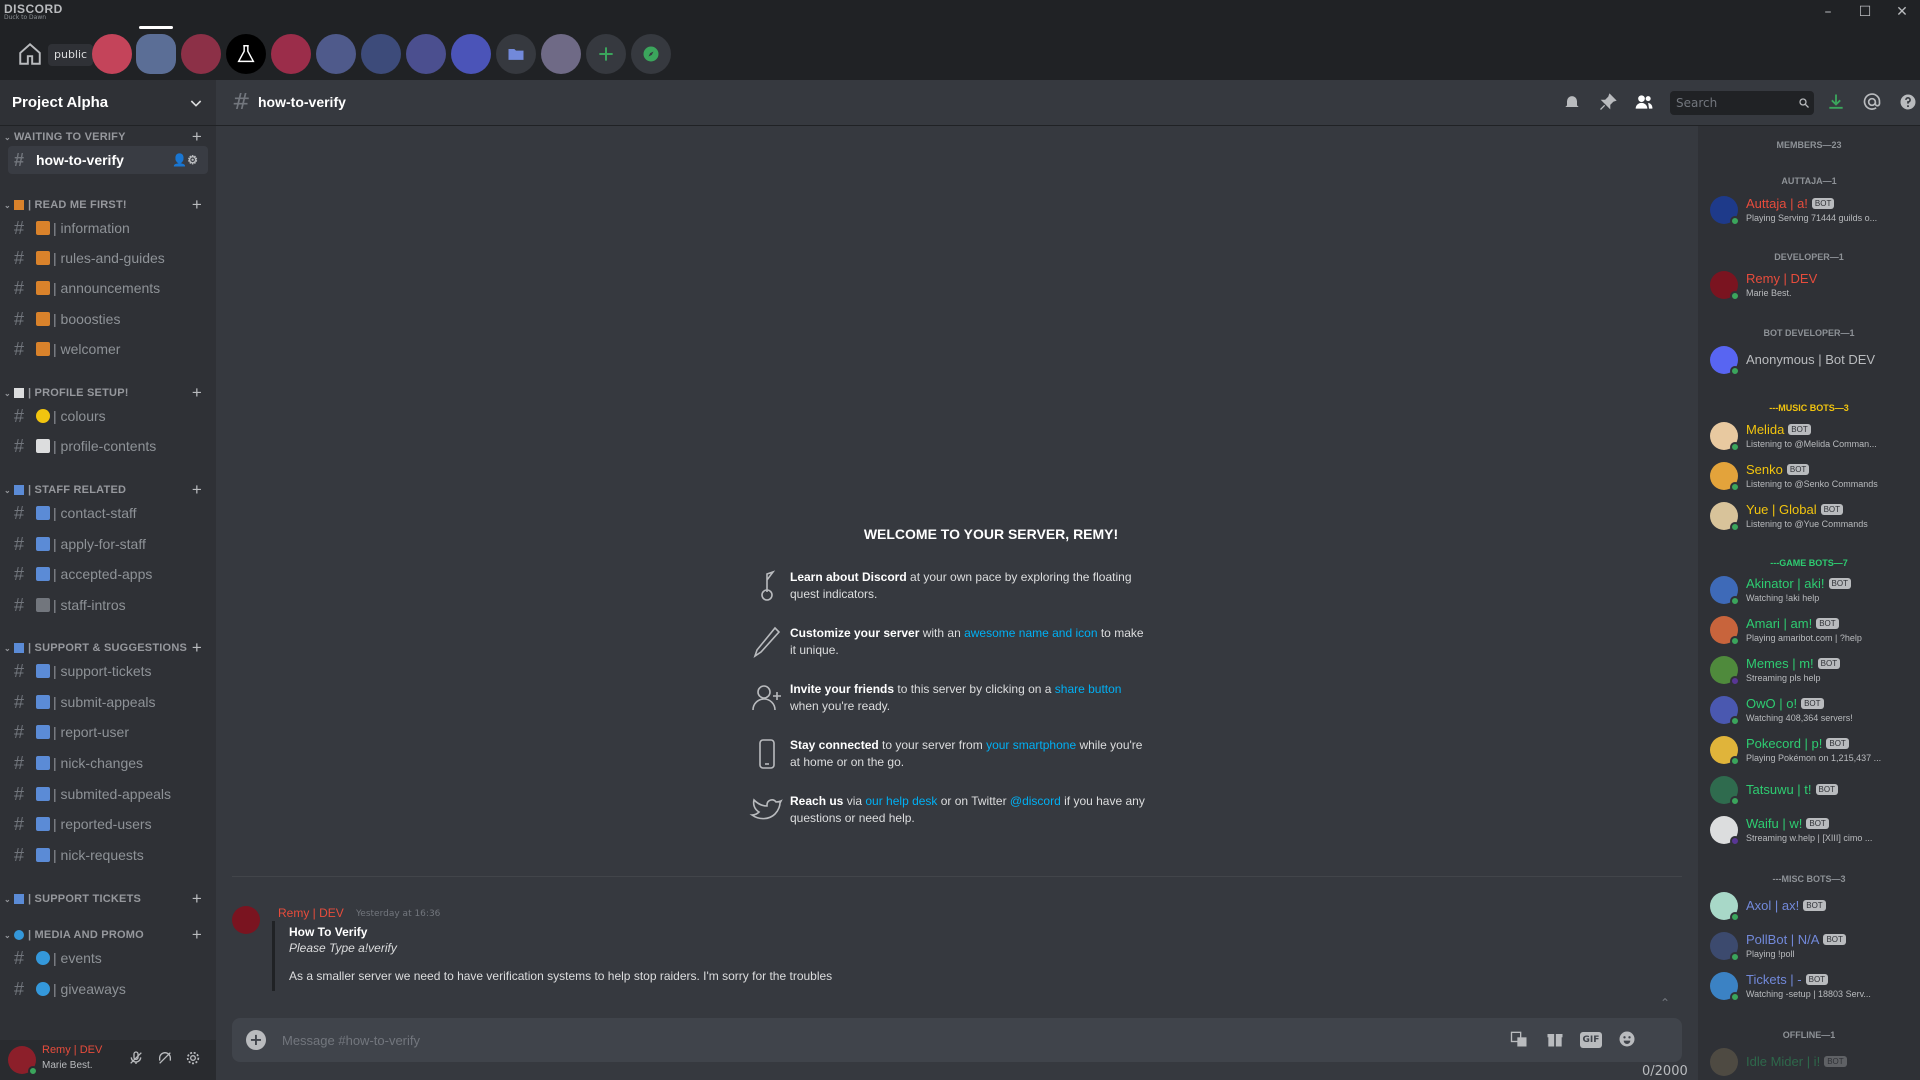  Describe the element at coordinates (1811, 670) in the screenshot. I see `member-memes: Memes | m! BOT Streaming pls help` at that location.